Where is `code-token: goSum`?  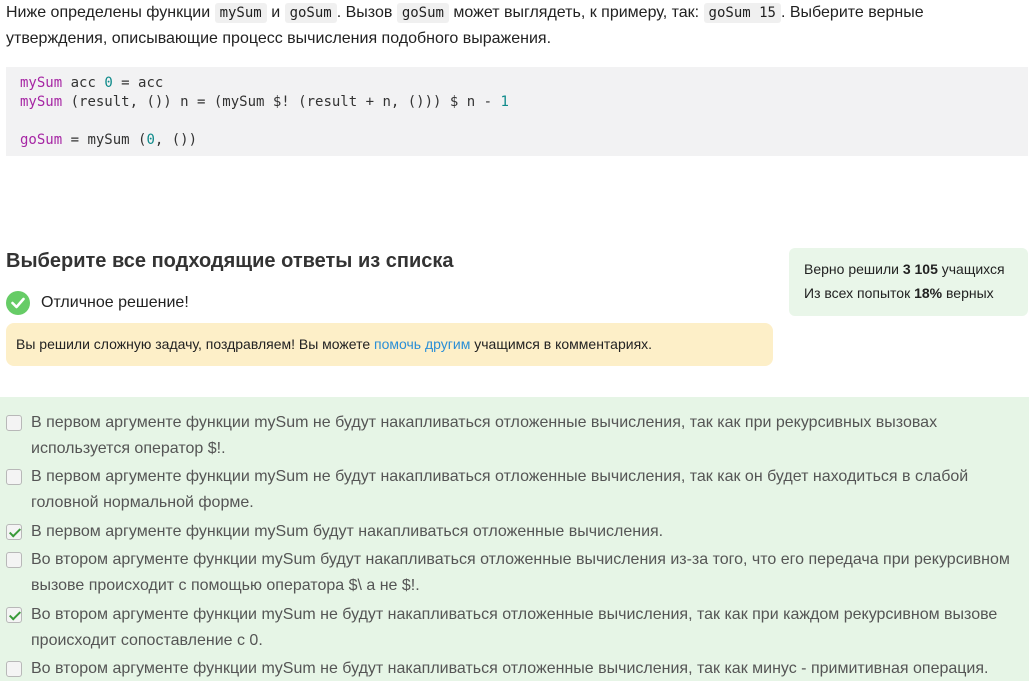
code-token: goSum is located at coordinates (41, 140).